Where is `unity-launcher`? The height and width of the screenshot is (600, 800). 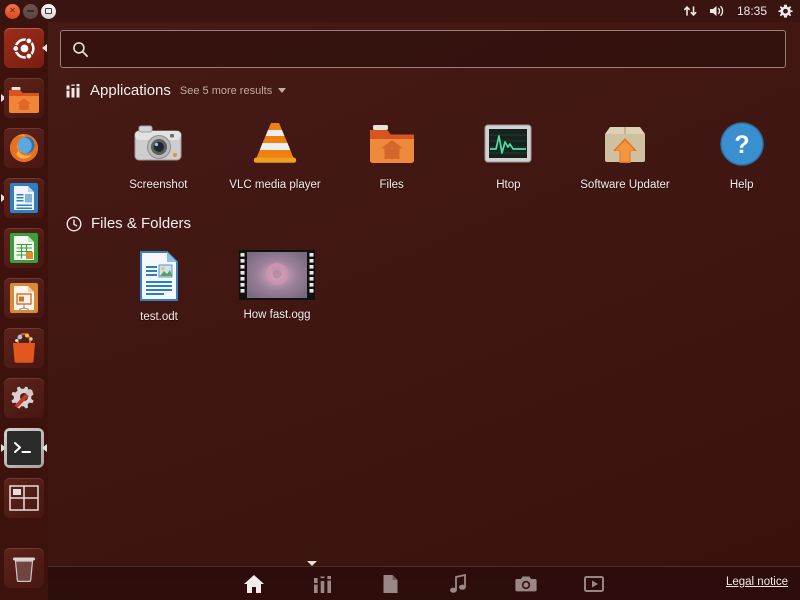 unity-launcher is located at coordinates (24, 311).